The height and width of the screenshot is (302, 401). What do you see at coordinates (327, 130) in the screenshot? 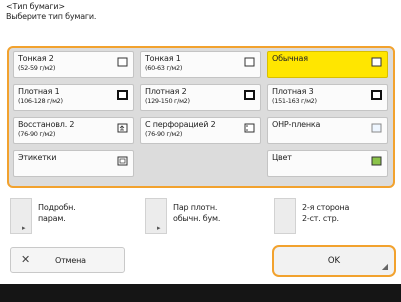
I see `paper-type-button: ОНР-пленка` at bounding box center [327, 130].